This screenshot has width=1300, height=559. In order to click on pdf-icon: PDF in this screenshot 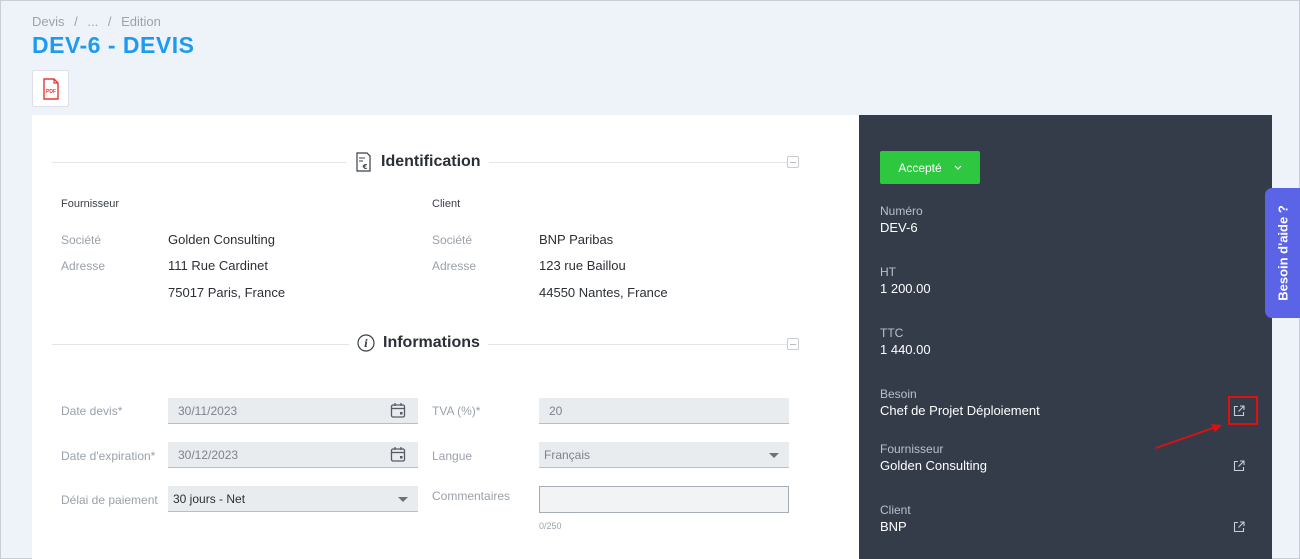, I will do `click(50, 88)`.